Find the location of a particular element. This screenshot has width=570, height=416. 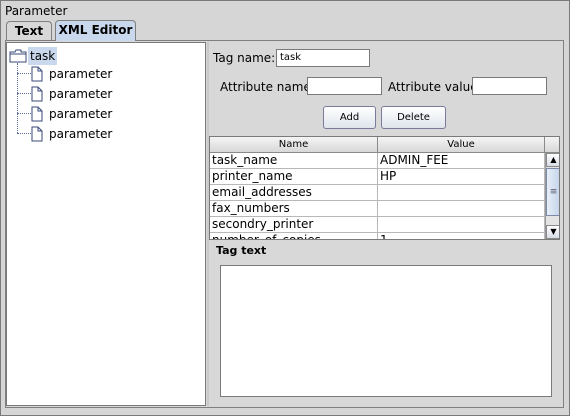

table-scrollbar: ▲ ≡ ▼ is located at coordinates (552, 196).